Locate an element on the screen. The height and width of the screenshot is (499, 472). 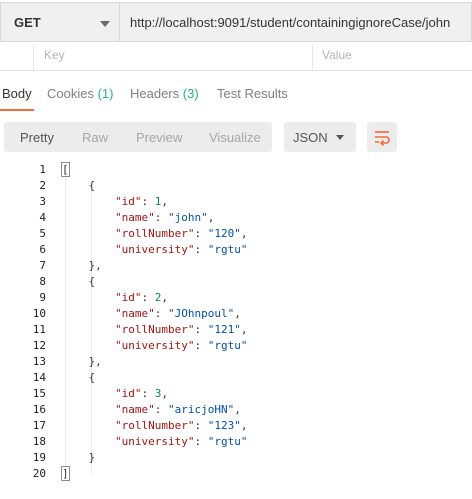
line-number: 7 is located at coordinates (42, 265).